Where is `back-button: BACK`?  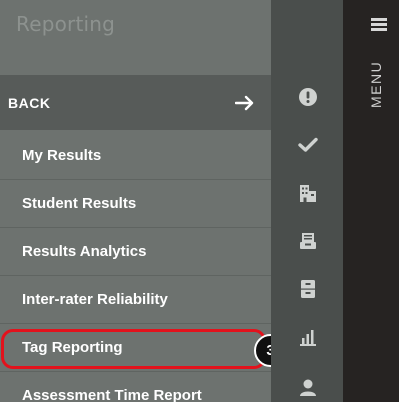
back-button: BACK is located at coordinates (135, 102).